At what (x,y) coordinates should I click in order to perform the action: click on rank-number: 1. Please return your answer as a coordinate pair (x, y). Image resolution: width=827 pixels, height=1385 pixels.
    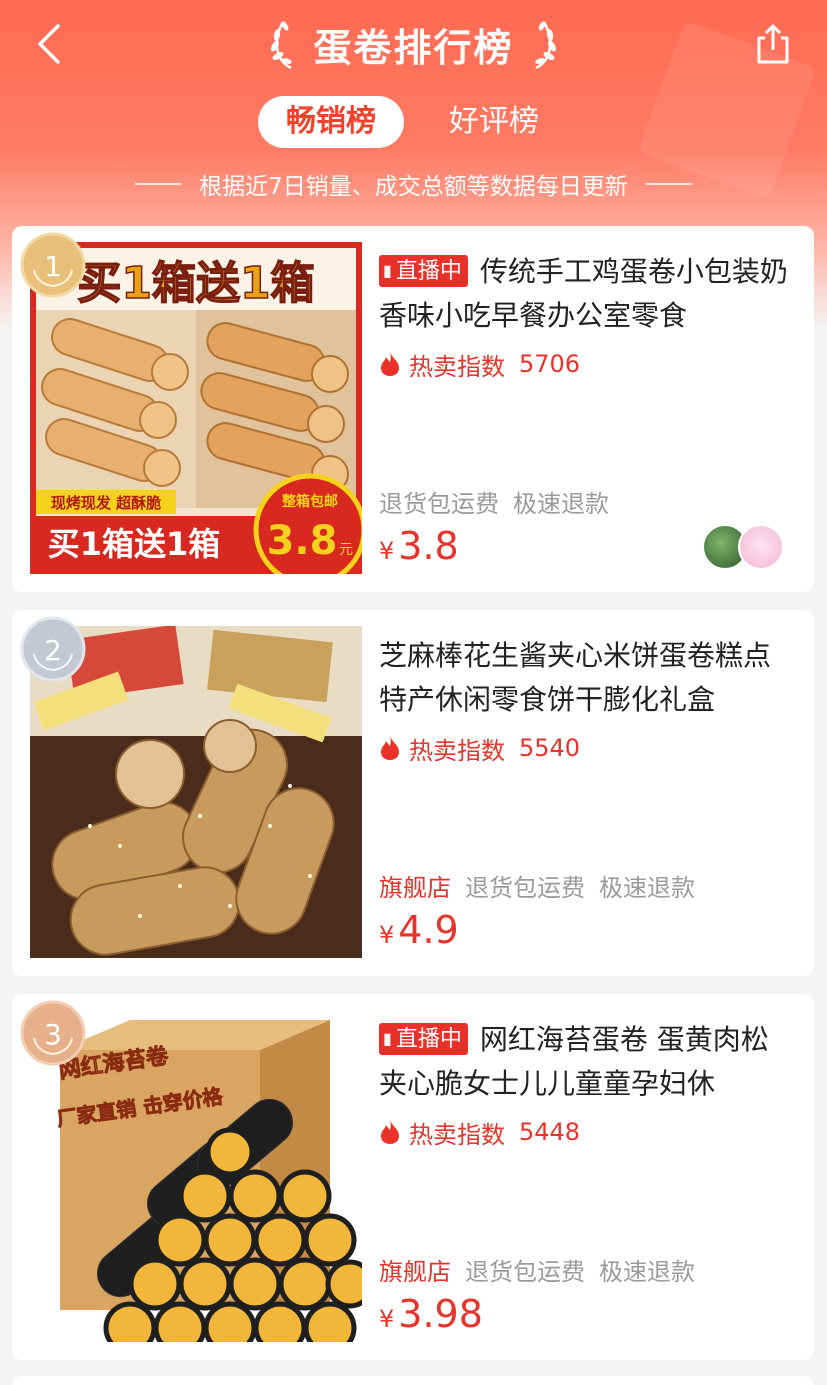
    Looking at the image, I should click on (53, 266).